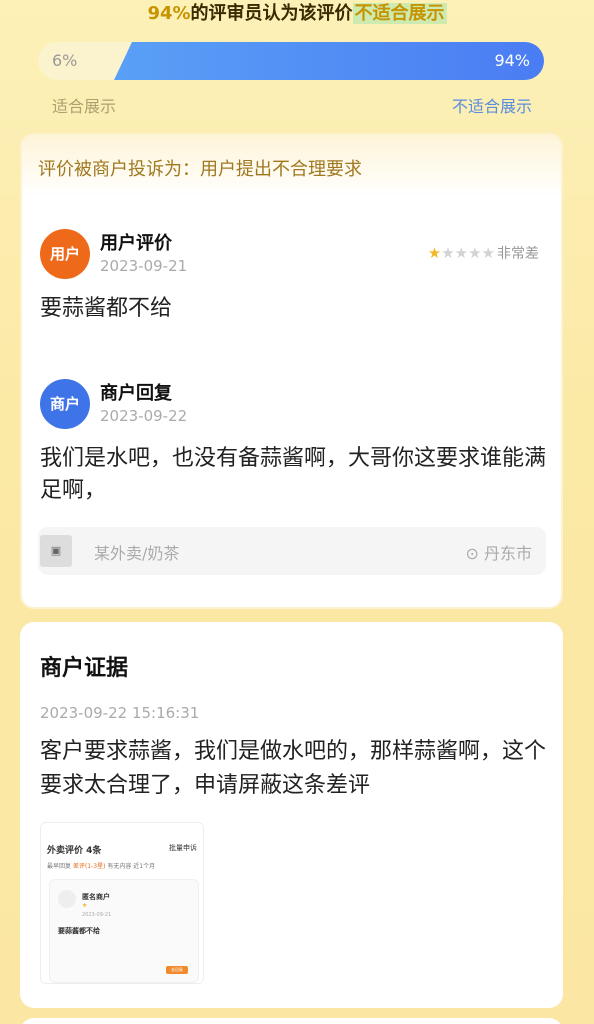  What do you see at coordinates (106, 308) in the screenshot?
I see `user-review-text: 要蒜酱都不给` at bounding box center [106, 308].